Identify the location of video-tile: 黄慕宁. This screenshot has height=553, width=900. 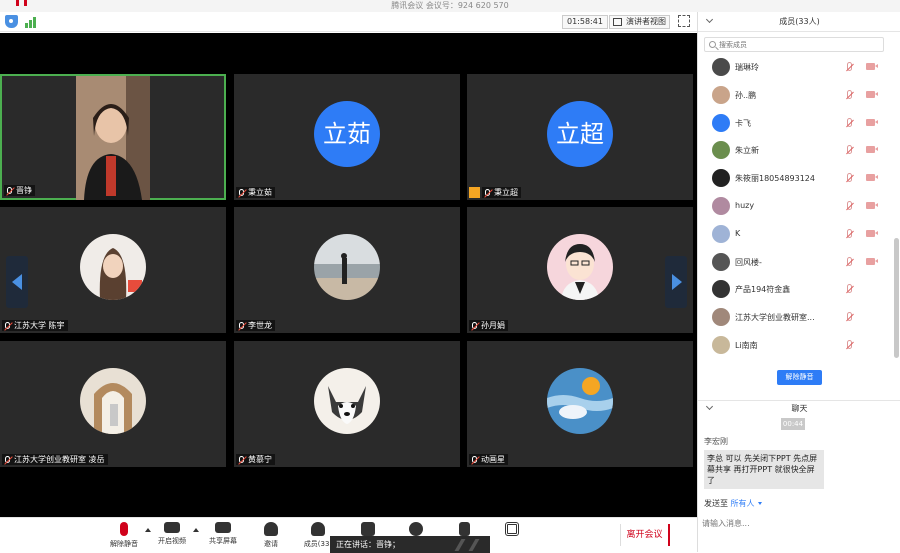
(347, 404).